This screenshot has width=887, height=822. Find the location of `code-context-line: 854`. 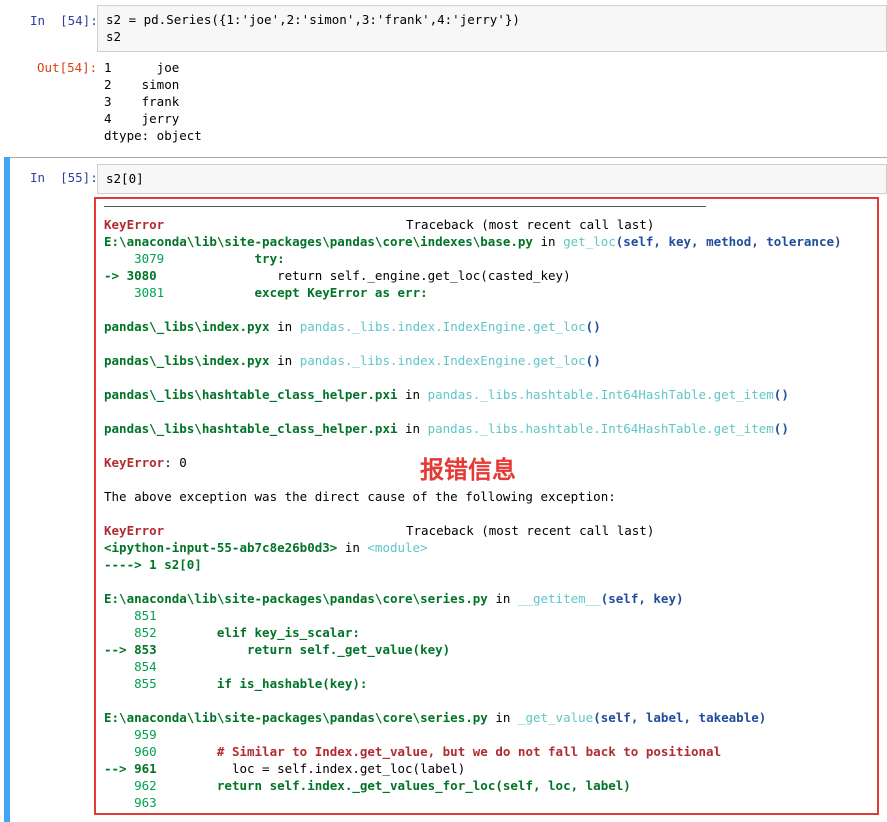

code-context-line: 854 is located at coordinates (130, 666).